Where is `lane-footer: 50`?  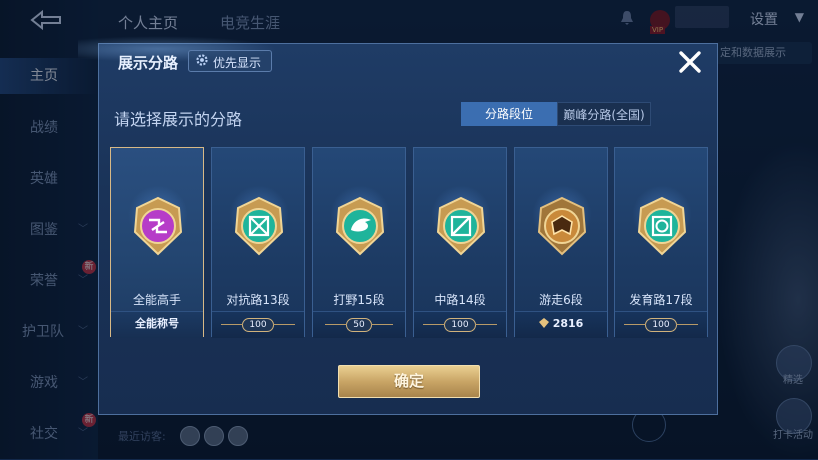
lane-footer: 50 is located at coordinates (359, 324).